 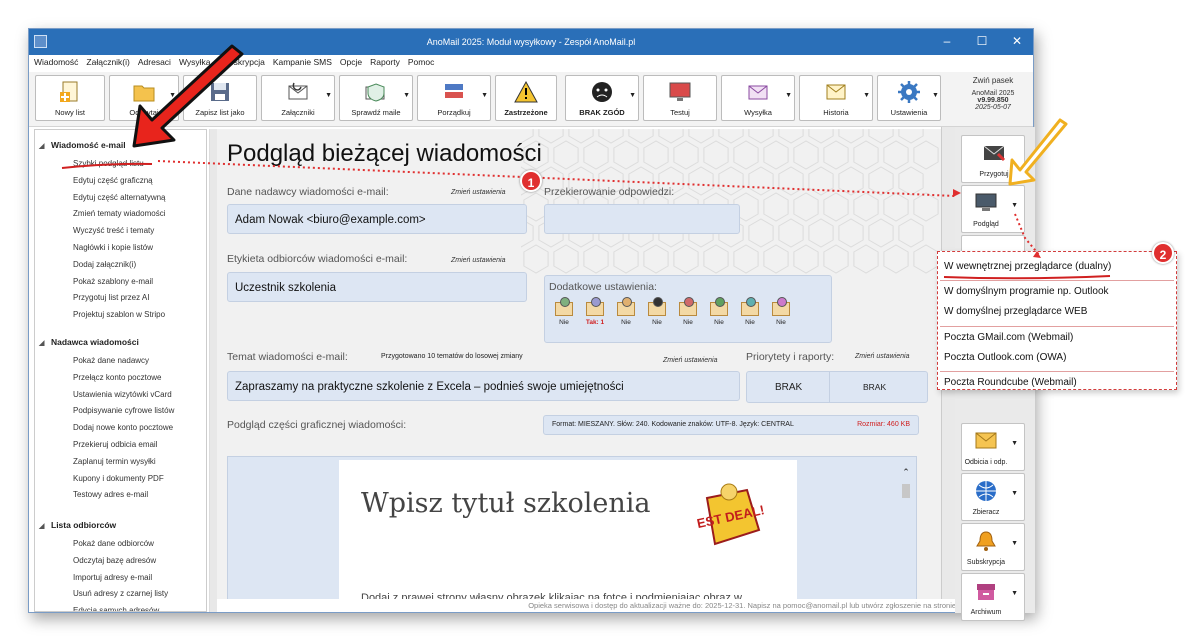 I want to click on sidebar-section-header: ◢ Wiadomość e-mail, so click(x=82, y=145).